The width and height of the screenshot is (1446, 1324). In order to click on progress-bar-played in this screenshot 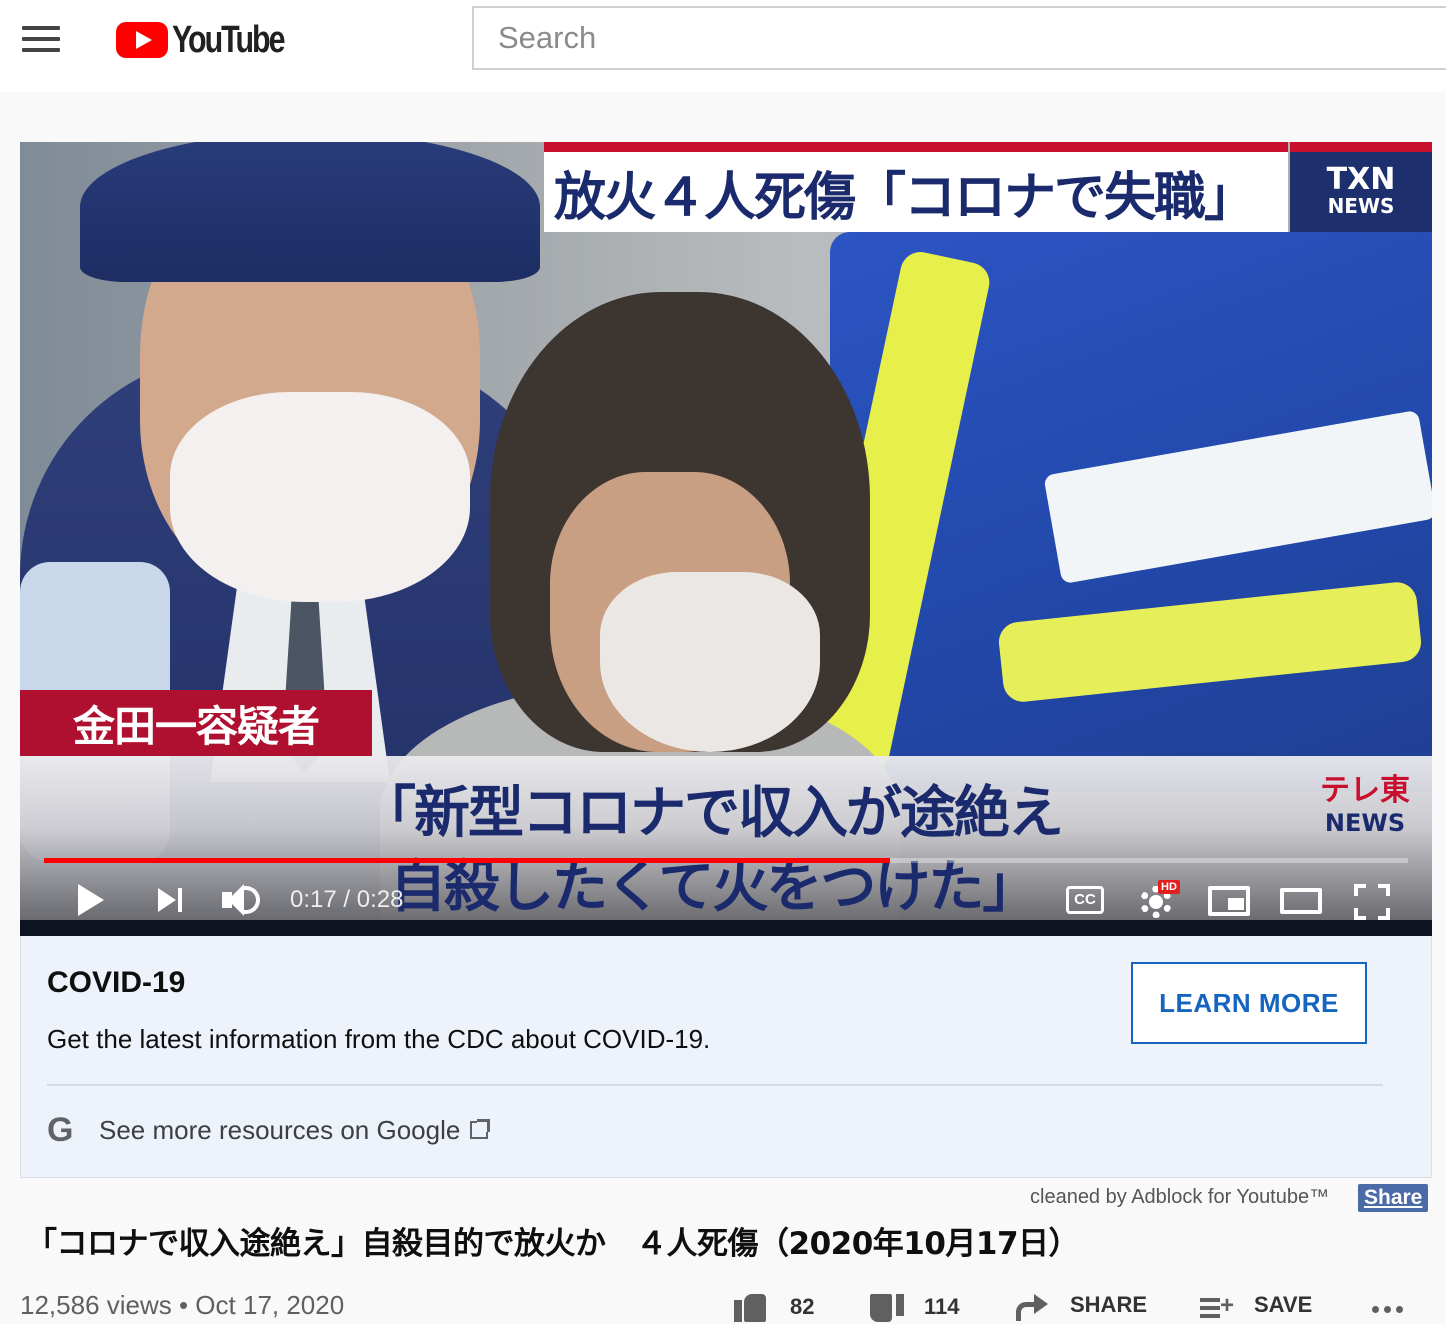, I will do `click(467, 860)`.